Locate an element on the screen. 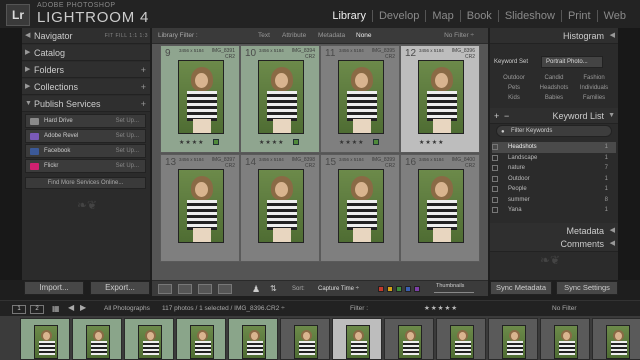 The height and width of the screenshot is (360, 640). keyword-set-item: Headshots is located at coordinates (554, 88).